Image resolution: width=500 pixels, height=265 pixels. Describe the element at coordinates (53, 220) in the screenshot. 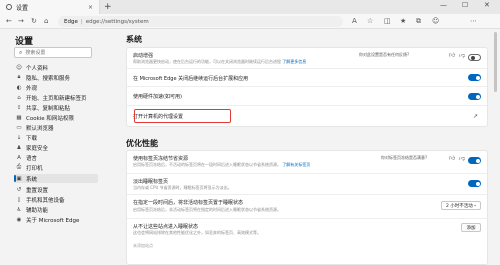

I see `sidebar-item-label: 关于 Microsoft Edge` at that location.